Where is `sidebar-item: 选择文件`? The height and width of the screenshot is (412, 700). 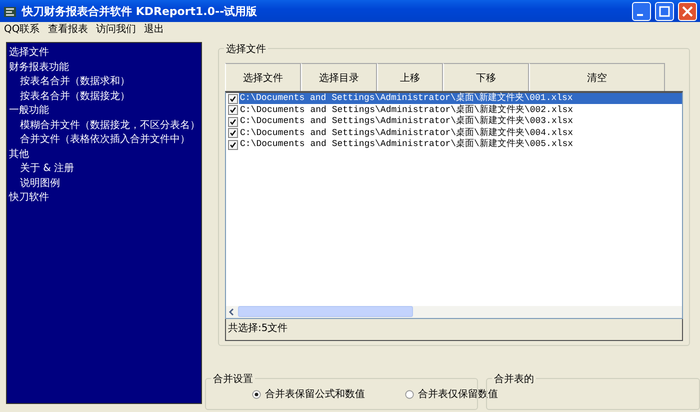
sidebar-item: 选择文件 is located at coordinates (29, 53).